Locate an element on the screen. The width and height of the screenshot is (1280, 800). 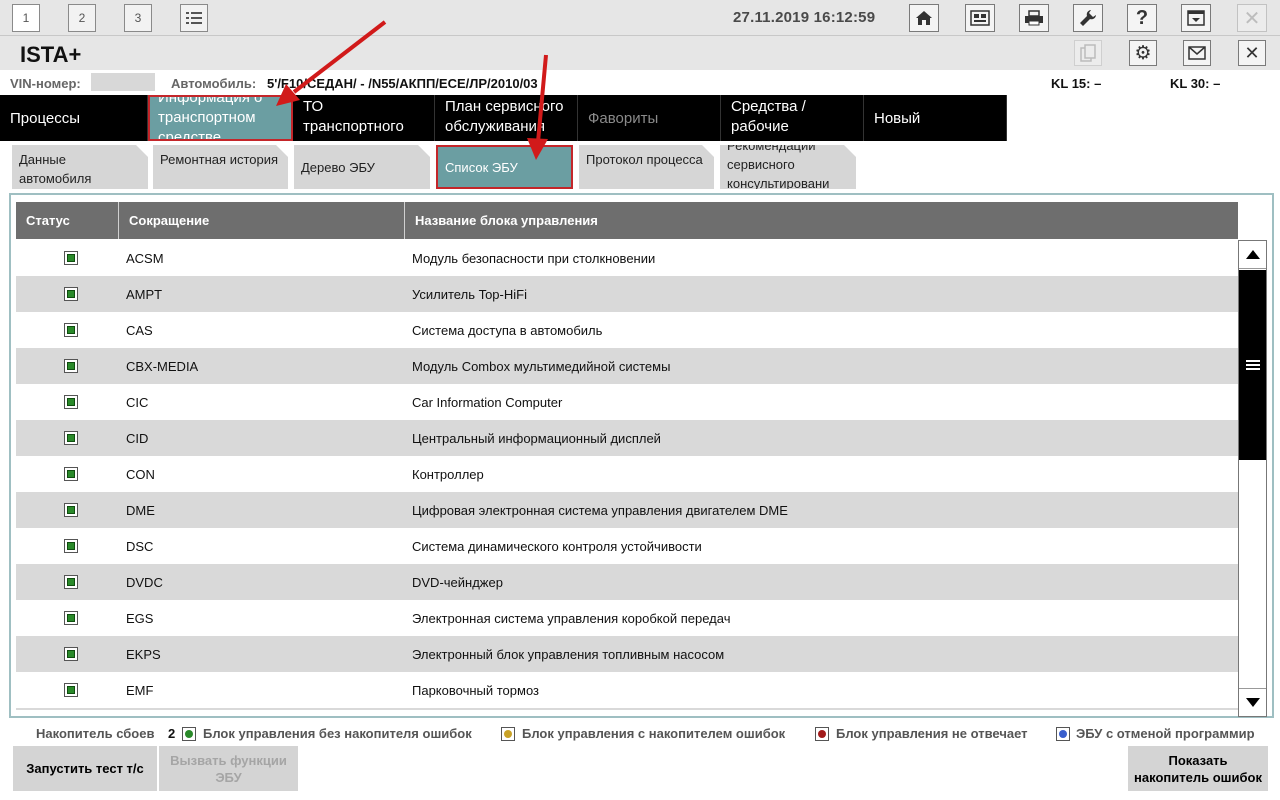
vehicle-value: 5'/F10/СЕДАН/ - /N55/АКПП/ЕСЕ/ЛР/2010/03 is located at coordinates (402, 83).